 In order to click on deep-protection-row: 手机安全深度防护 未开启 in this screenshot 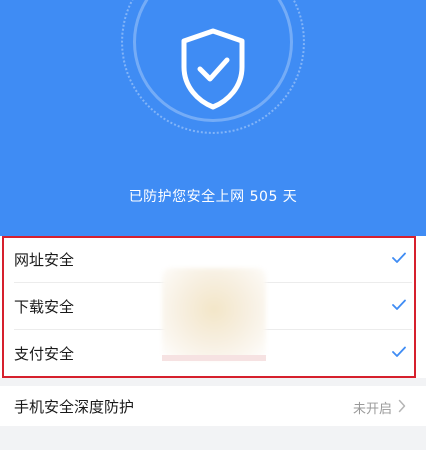, I will do `click(213, 406)`.